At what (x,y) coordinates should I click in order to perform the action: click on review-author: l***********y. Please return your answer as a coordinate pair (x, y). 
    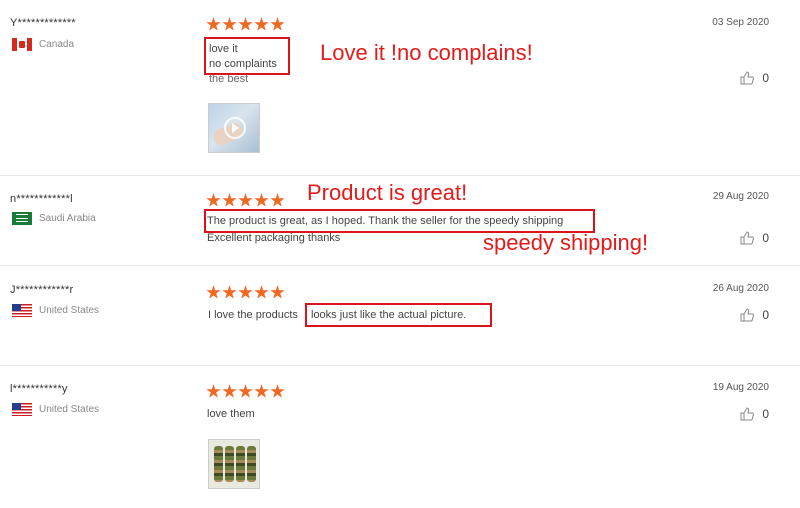
    Looking at the image, I should click on (39, 389).